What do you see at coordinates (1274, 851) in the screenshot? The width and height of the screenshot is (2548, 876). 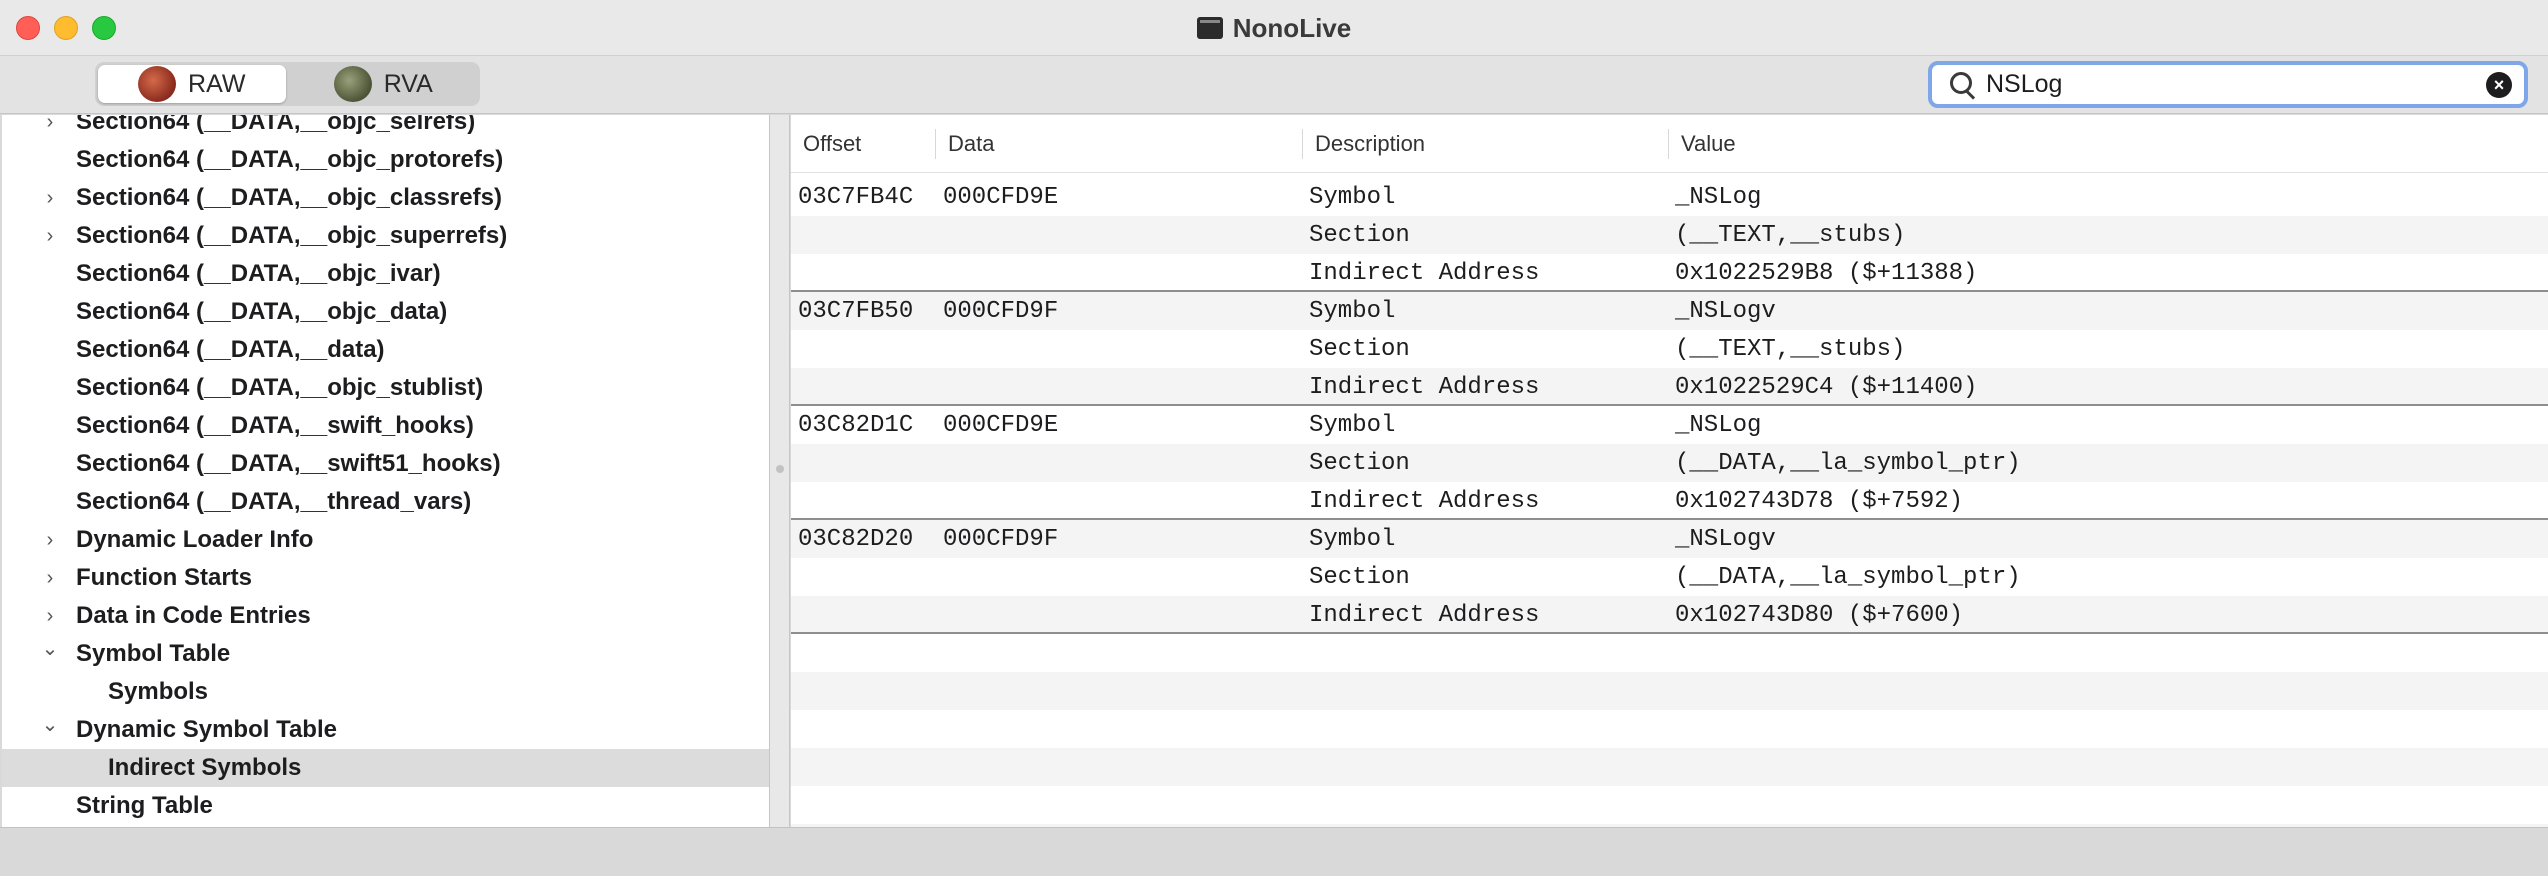 I see `status-bar` at bounding box center [1274, 851].